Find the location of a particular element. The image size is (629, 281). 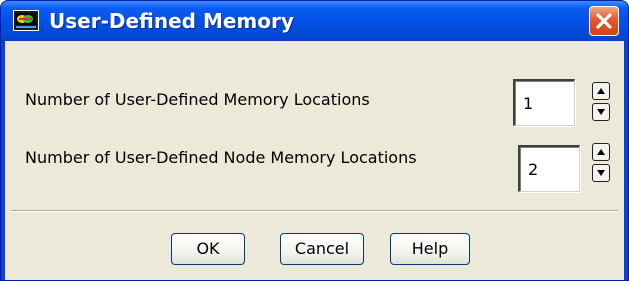

node-memory-locations-decrement is located at coordinates (601, 173).